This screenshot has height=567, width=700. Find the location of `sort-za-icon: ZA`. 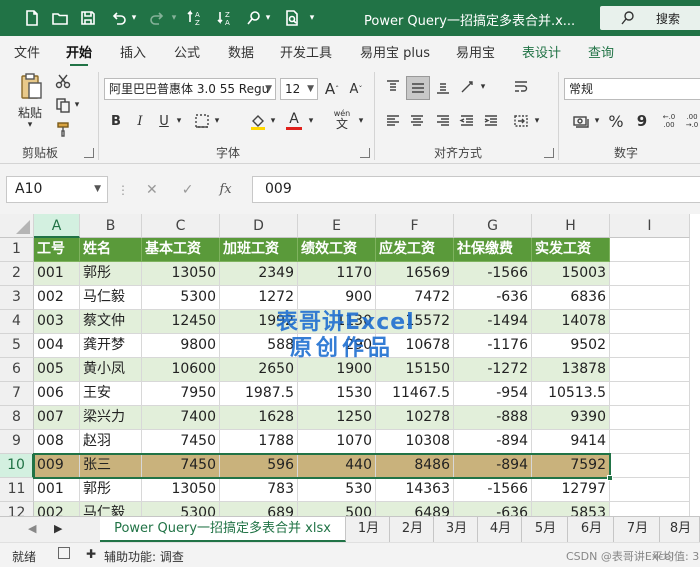

sort-za-icon: ZA is located at coordinates (226, 18).